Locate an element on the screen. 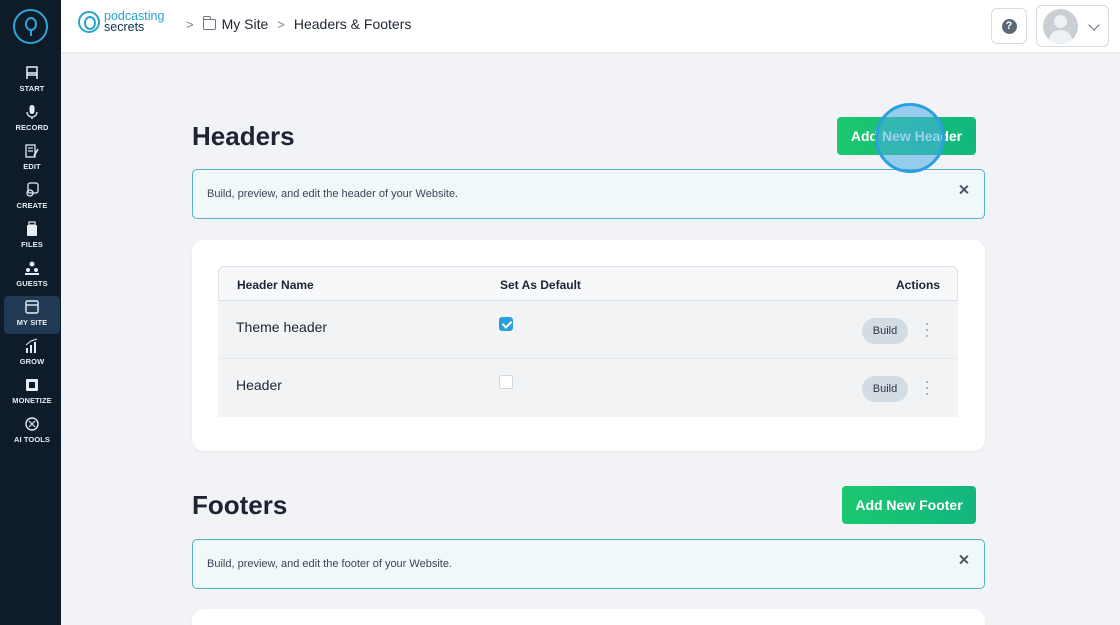 This screenshot has width=1120, height=625. sidebar-item-label: GROW is located at coordinates (32, 361).